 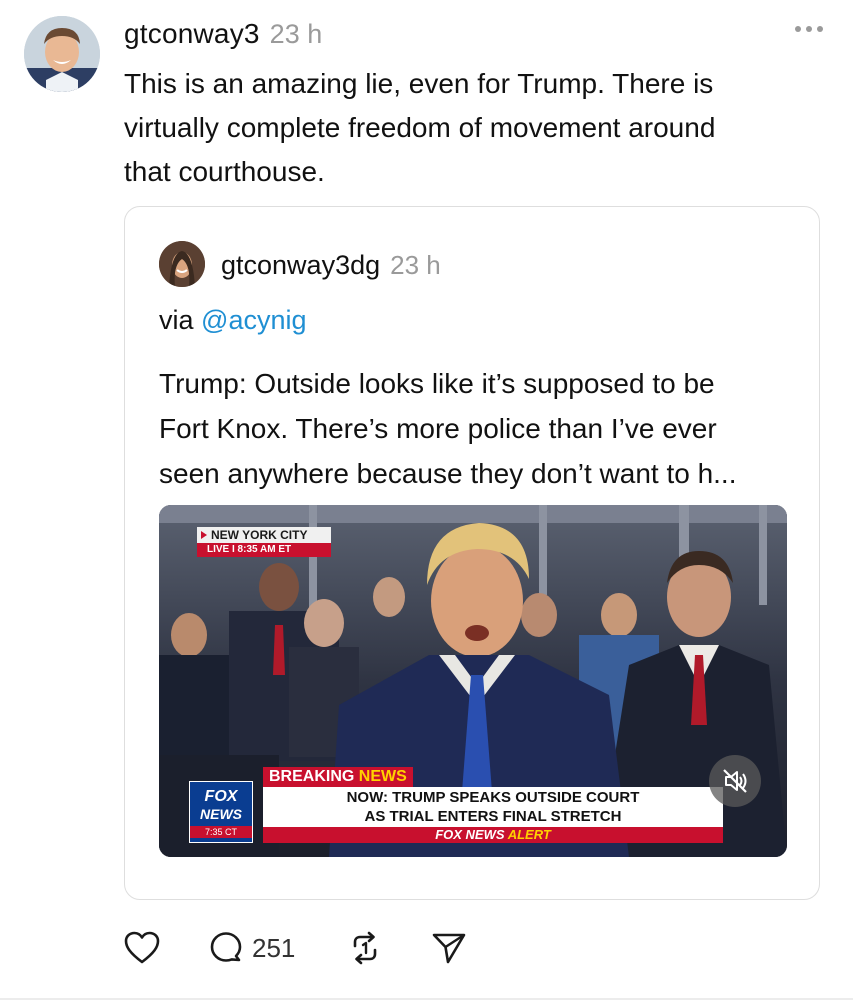 What do you see at coordinates (274, 947) in the screenshot?
I see `reply-count: 251` at bounding box center [274, 947].